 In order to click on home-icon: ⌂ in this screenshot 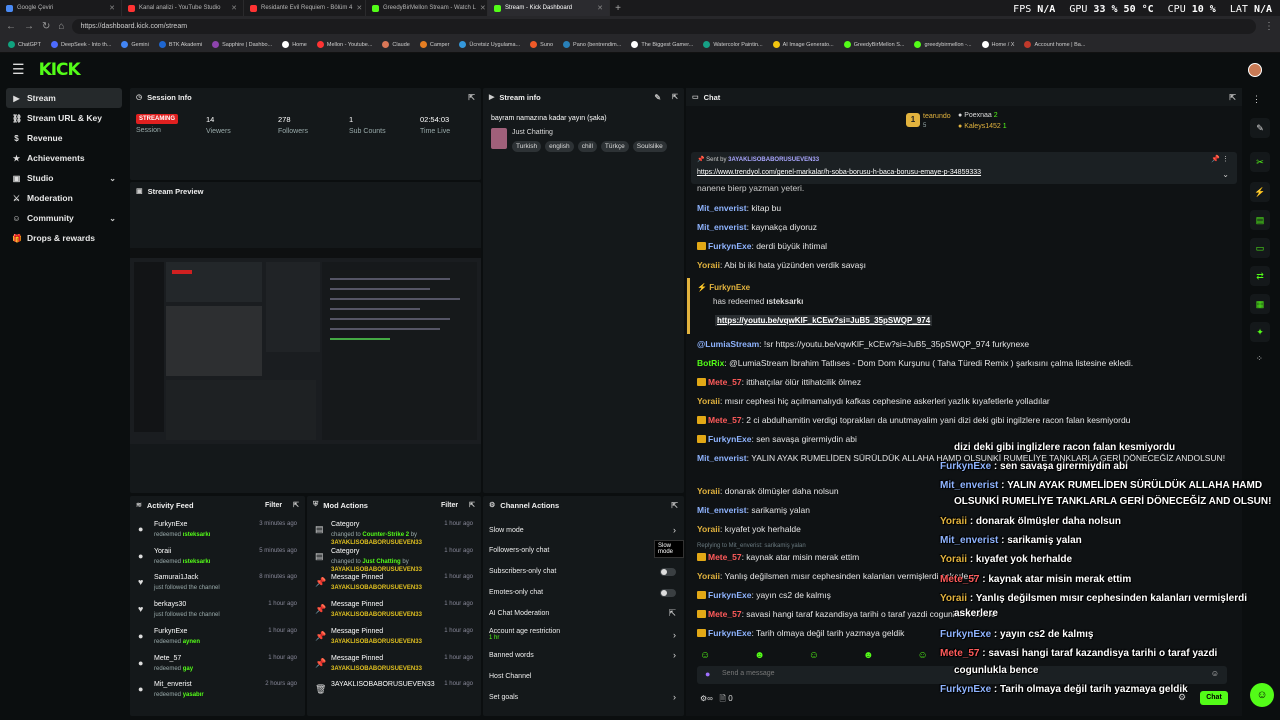, I will do `click(61, 26)`.